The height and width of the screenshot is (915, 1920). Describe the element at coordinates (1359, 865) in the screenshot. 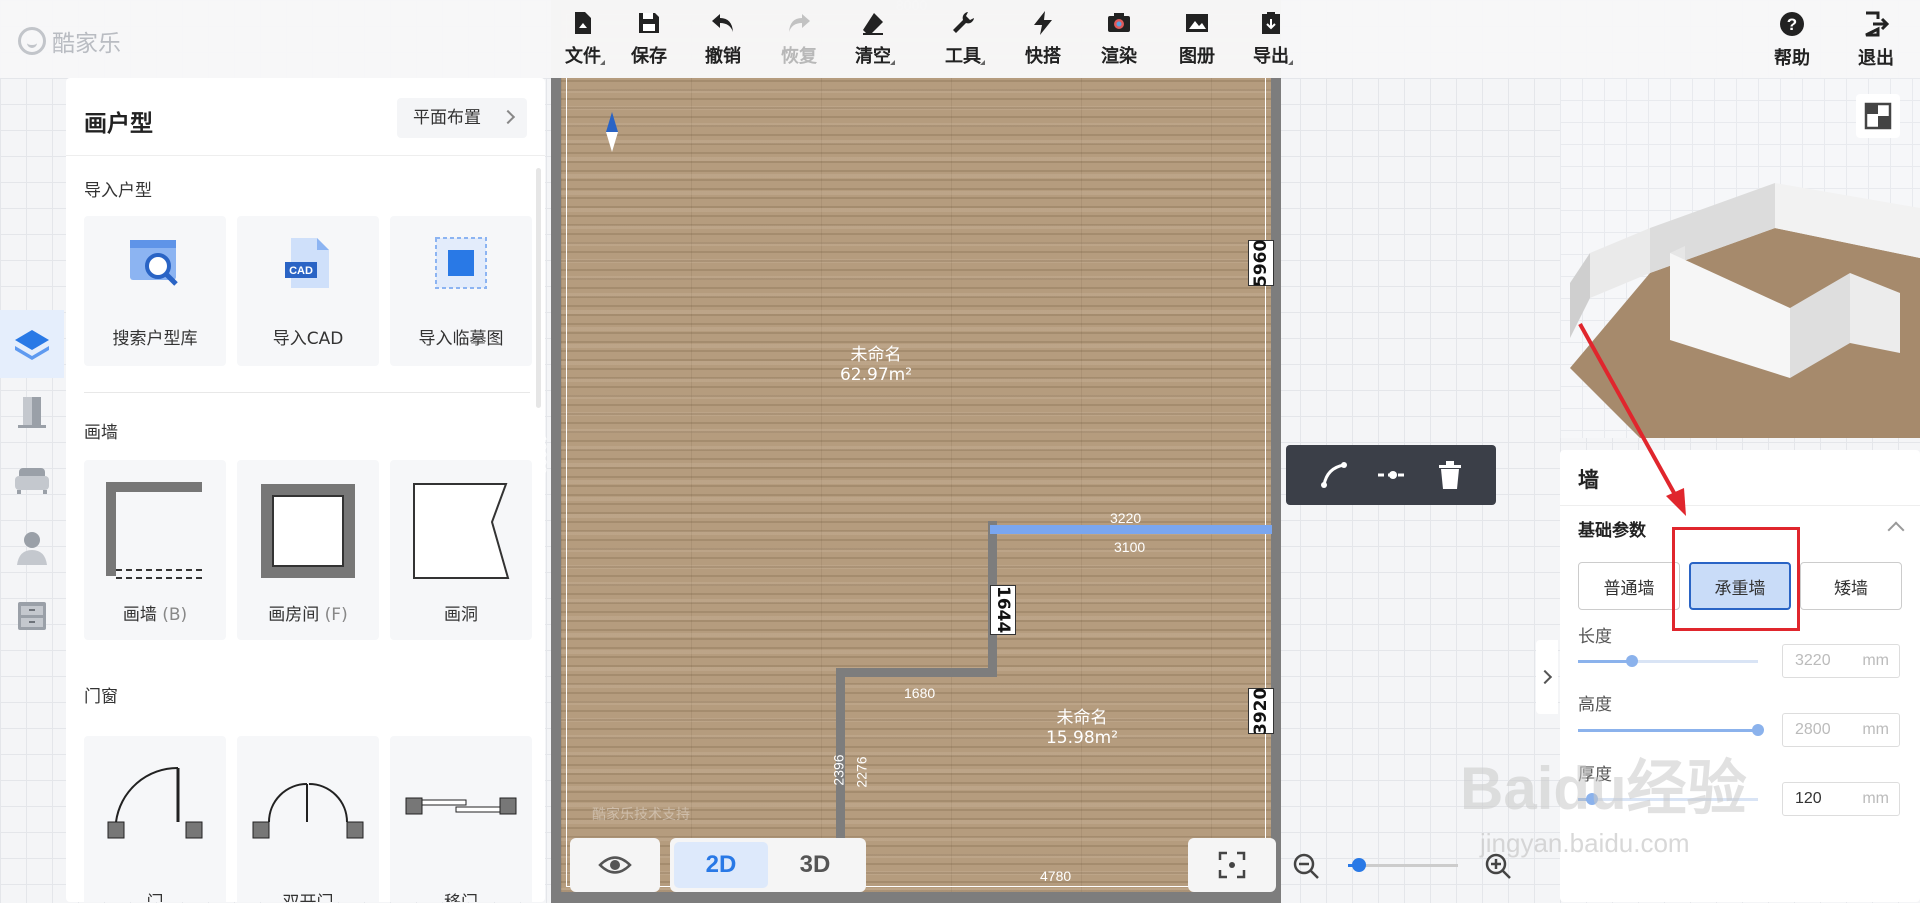

I see `zoom-slider-knob` at that location.